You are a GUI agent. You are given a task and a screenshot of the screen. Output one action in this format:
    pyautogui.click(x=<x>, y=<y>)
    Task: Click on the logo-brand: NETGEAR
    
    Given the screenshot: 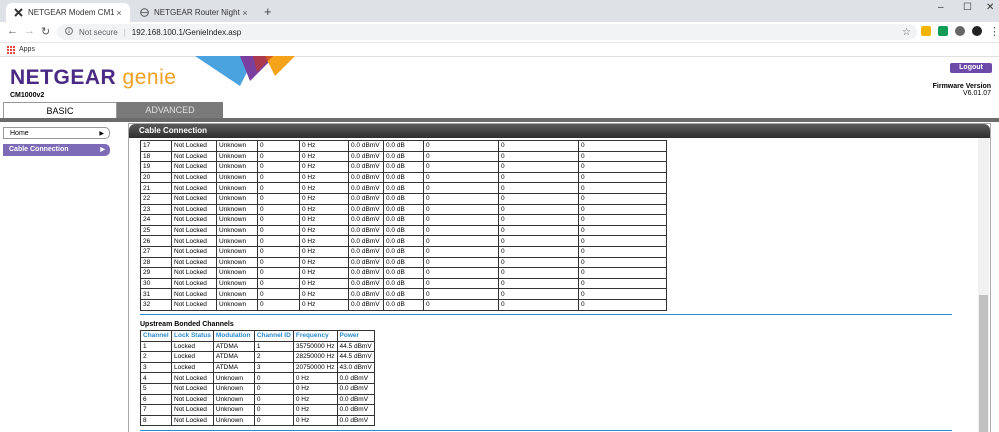 What is the action you would take?
    pyautogui.click(x=63, y=77)
    